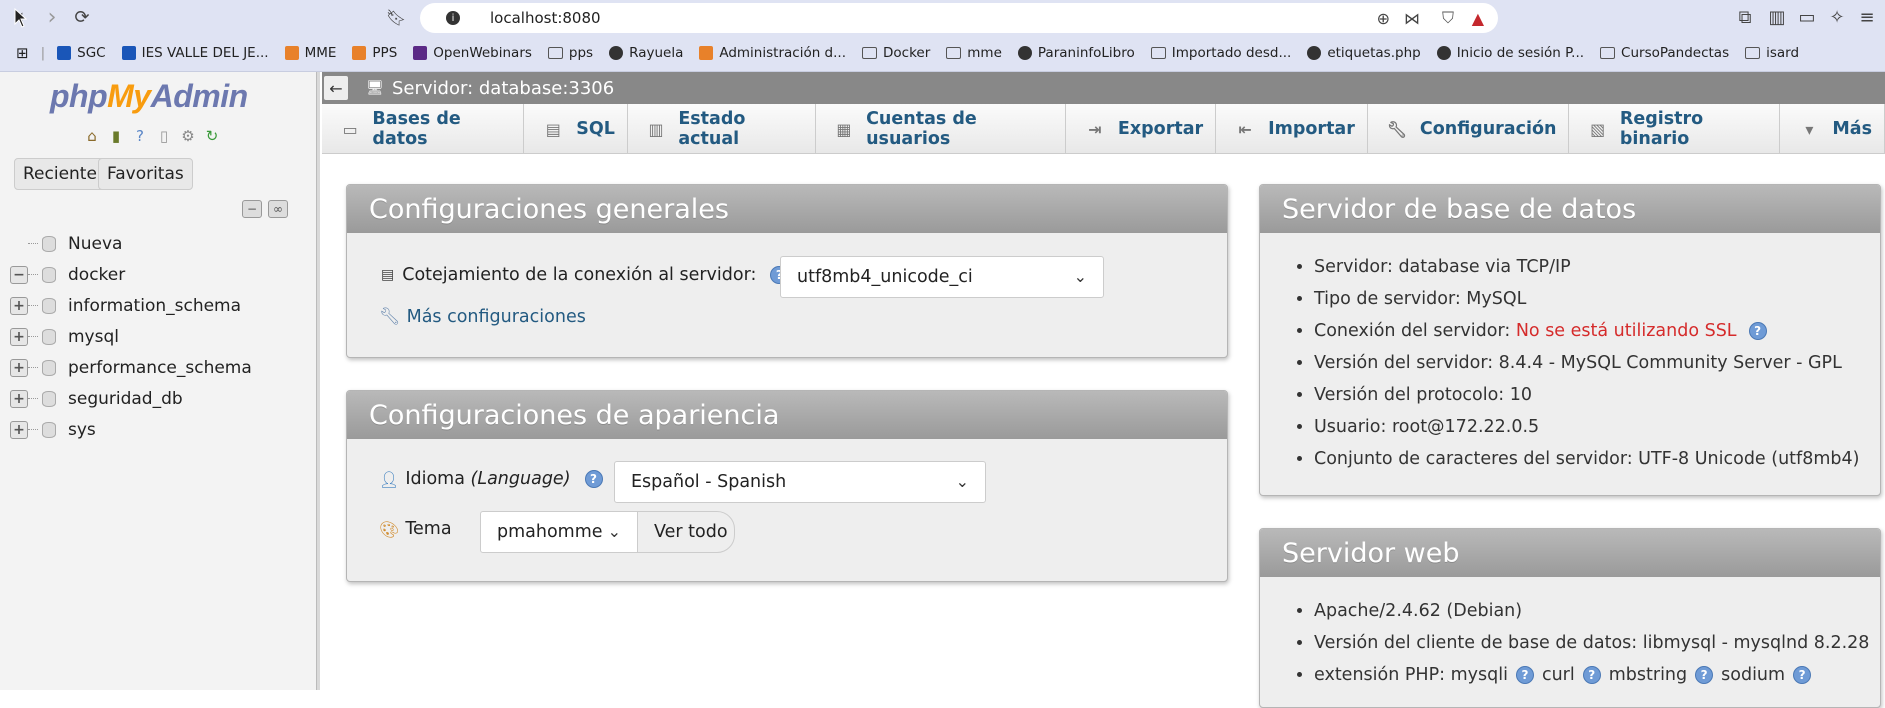  Describe the element at coordinates (131, 243) in the screenshot. I see `db-tree-item: Nueva` at that location.